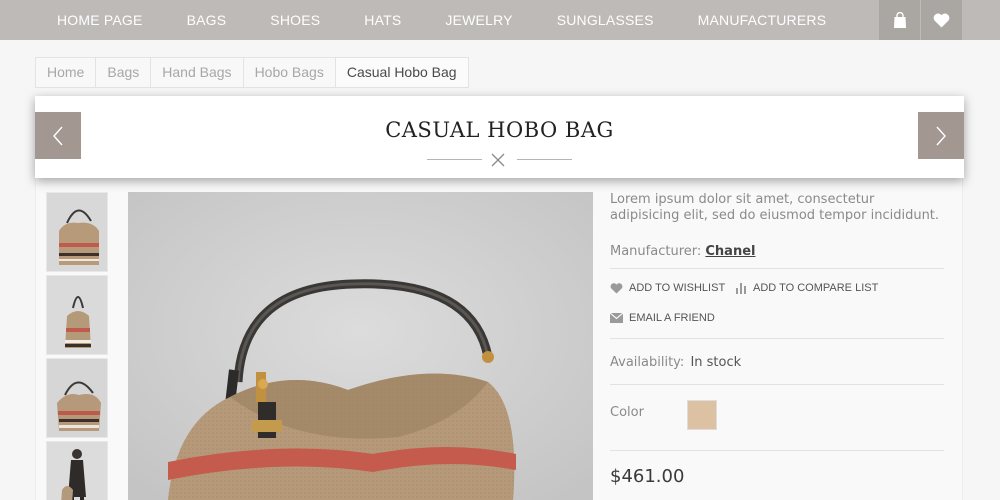  Describe the element at coordinates (656, 251) in the screenshot. I see `manufacturer-label: Manufacturer:` at that location.